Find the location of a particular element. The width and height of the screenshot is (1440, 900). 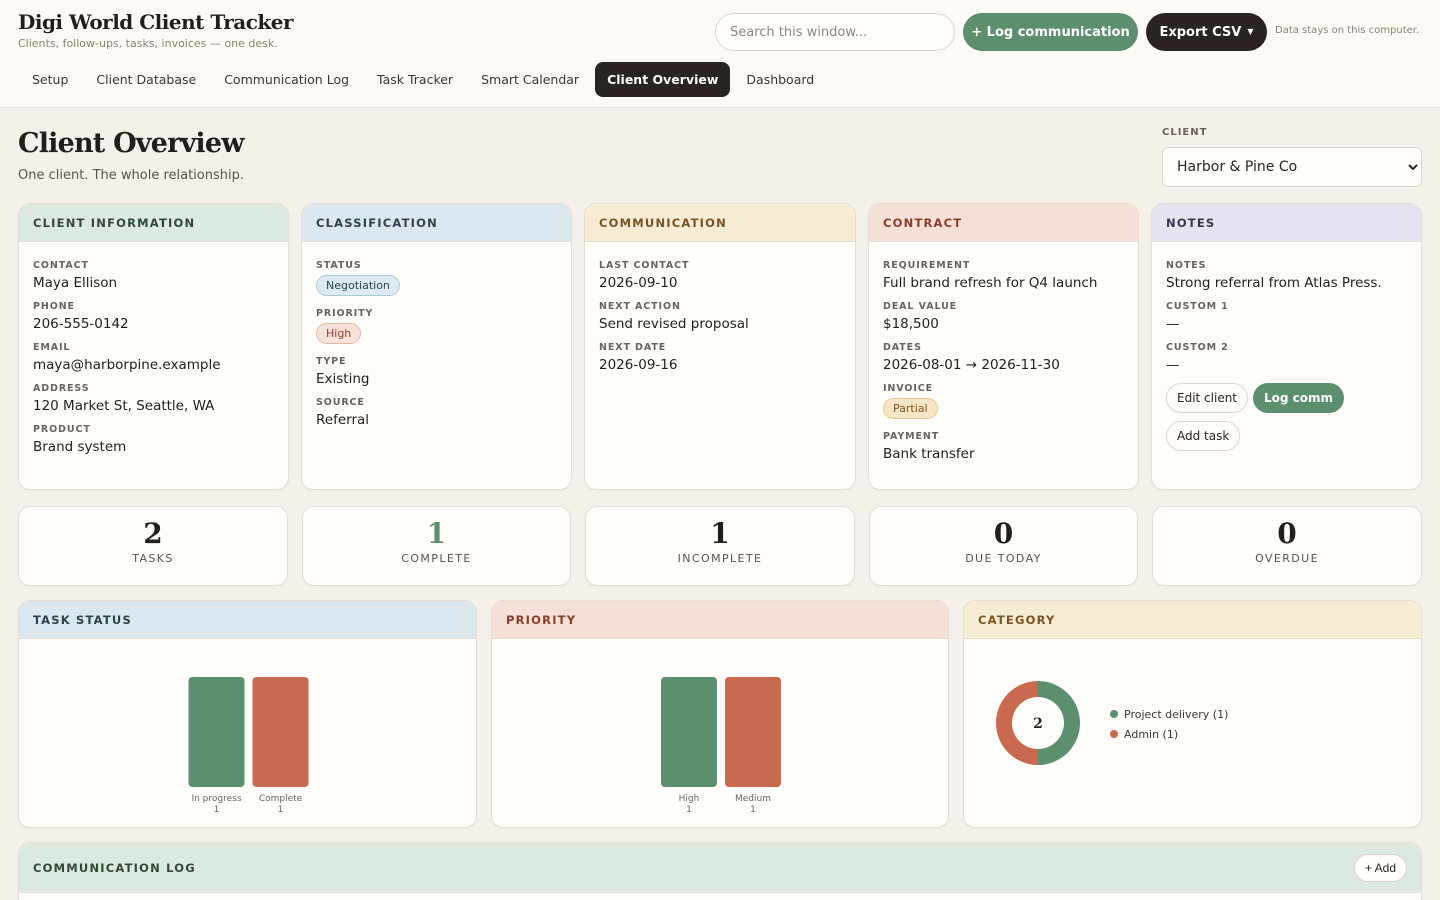

slice-project-delivery is located at coordinates (1059, 723).